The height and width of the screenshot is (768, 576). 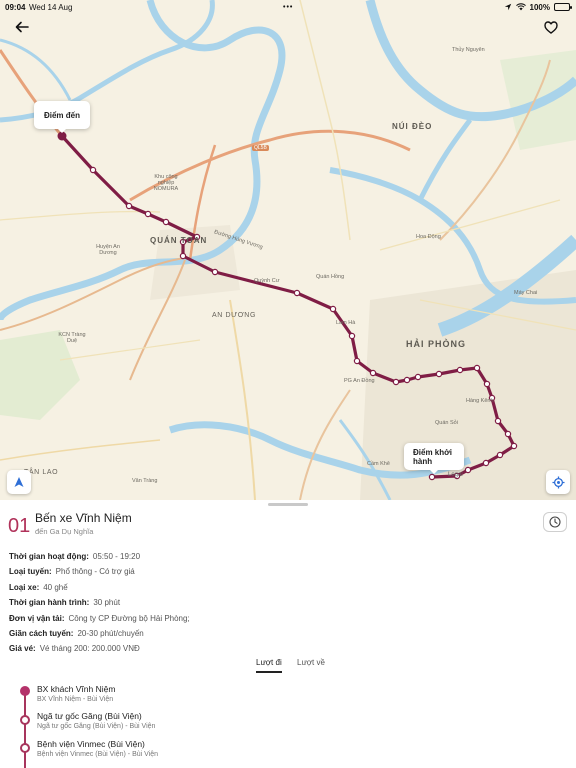 I want to click on map-label: QUÁN TOAN, so click(x=179, y=240).